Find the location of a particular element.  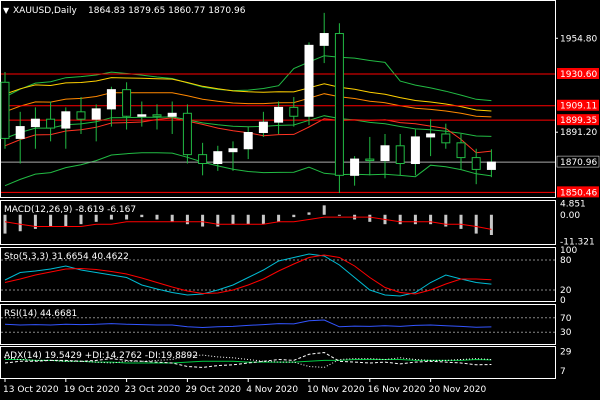

symbol-label: XAUUSD,Daily is located at coordinates (45, 11).